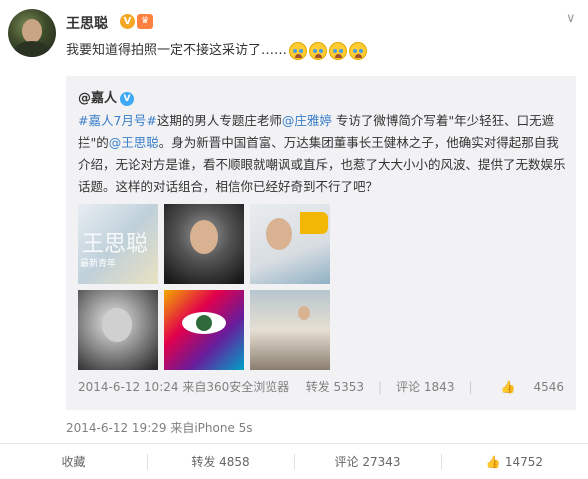 This screenshot has width=588, height=479. Describe the element at coordinates (220, 461) in the screenshot. I see `forward-button: 转发 4858` at that location.